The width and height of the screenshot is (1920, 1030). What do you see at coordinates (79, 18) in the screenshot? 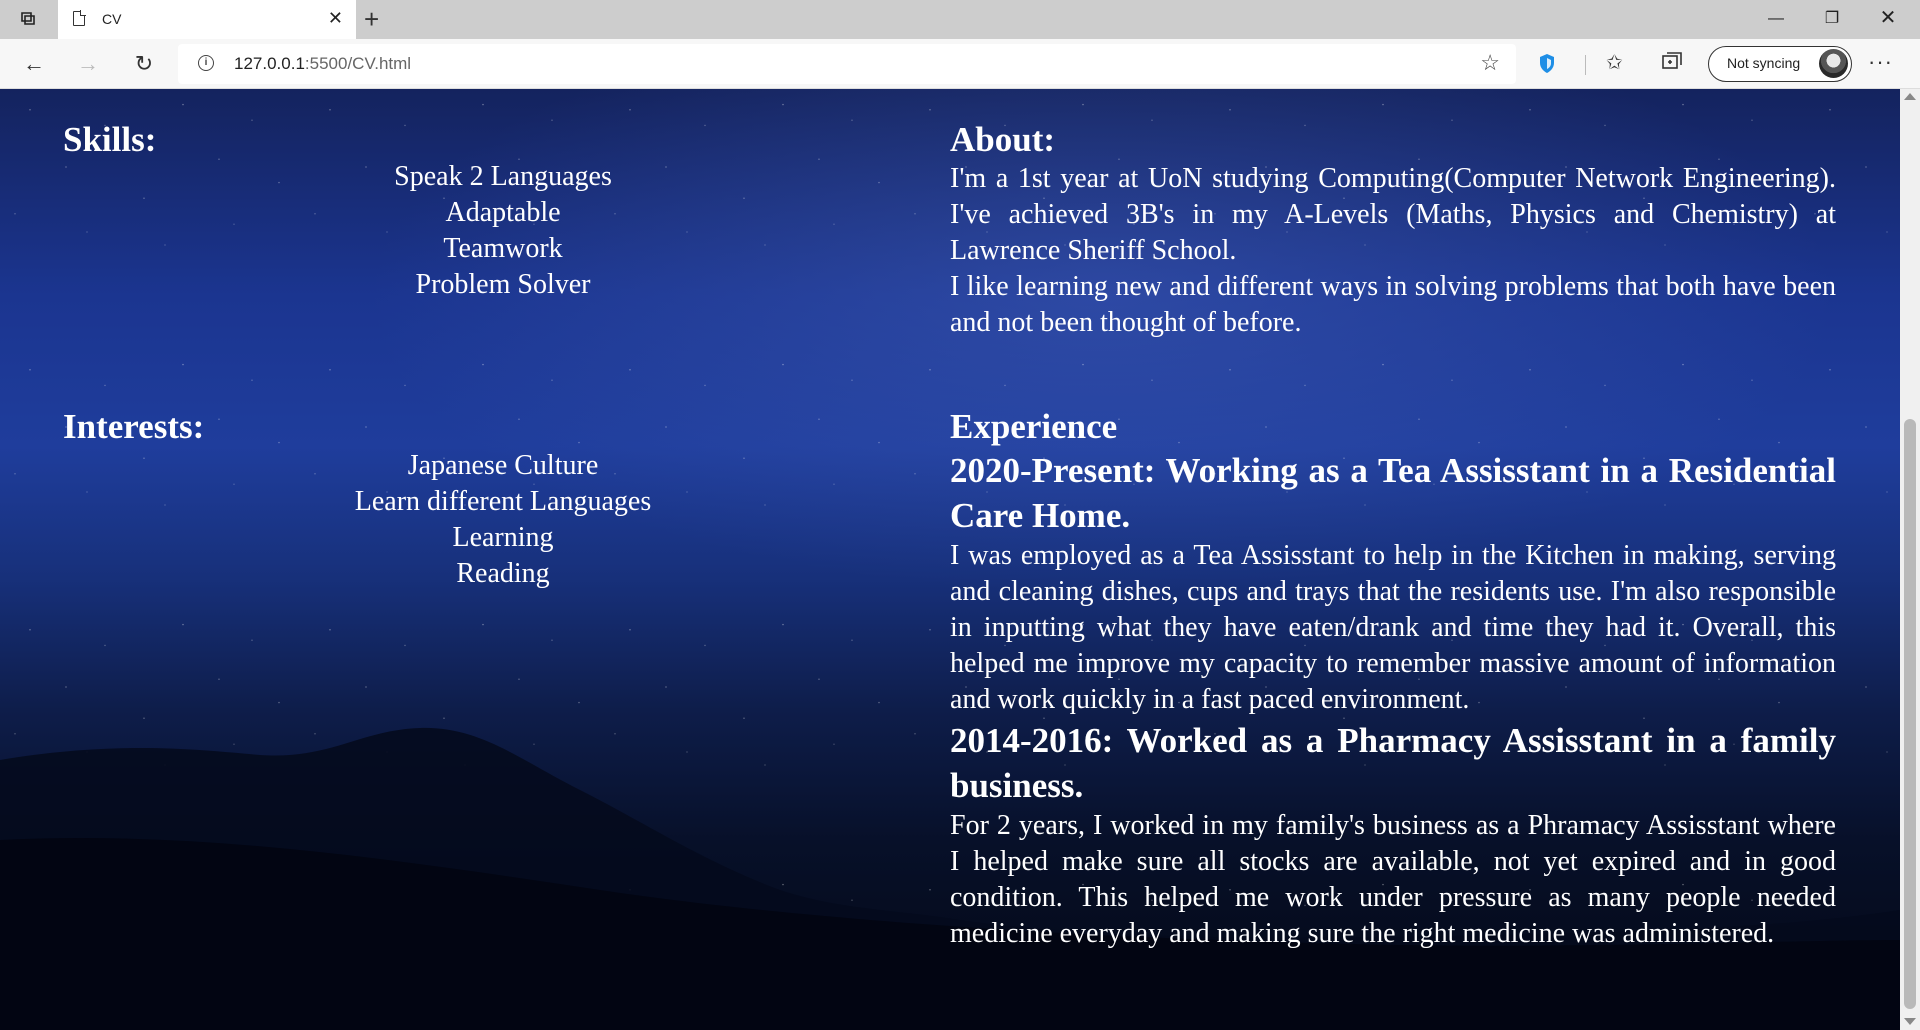
I see `page-icon` at bounding box center [79, 18].